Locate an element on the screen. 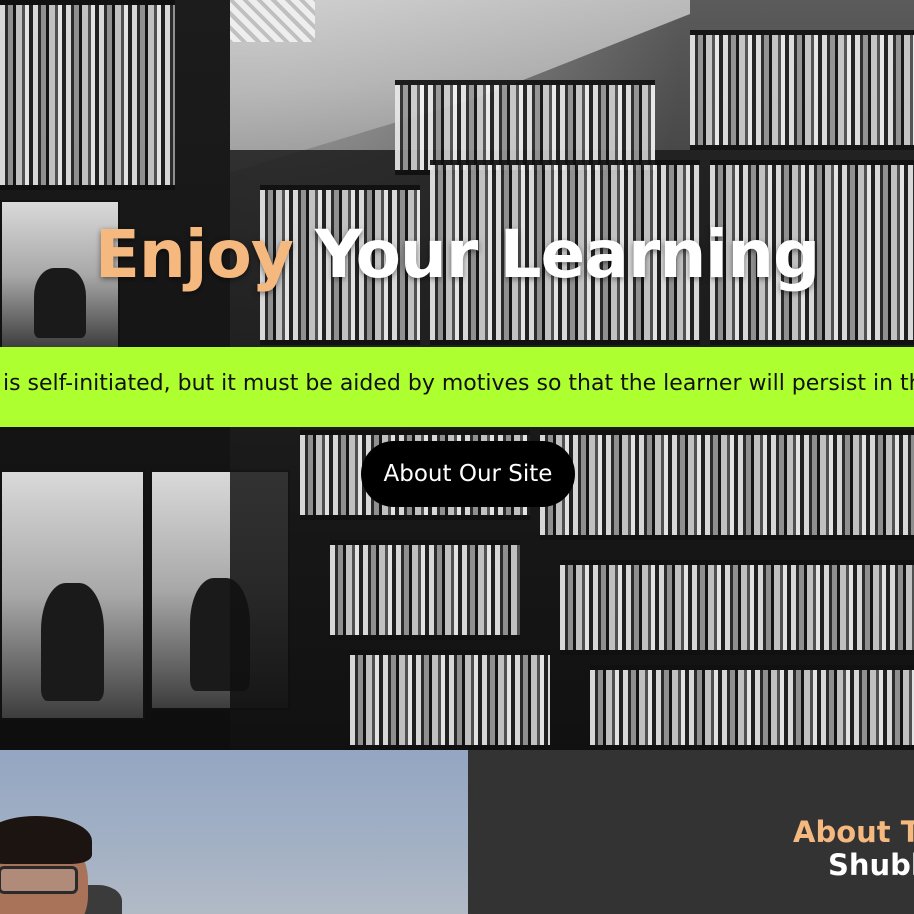 The image size is (914, 914). person-hair is located at coordinates (46, 840).